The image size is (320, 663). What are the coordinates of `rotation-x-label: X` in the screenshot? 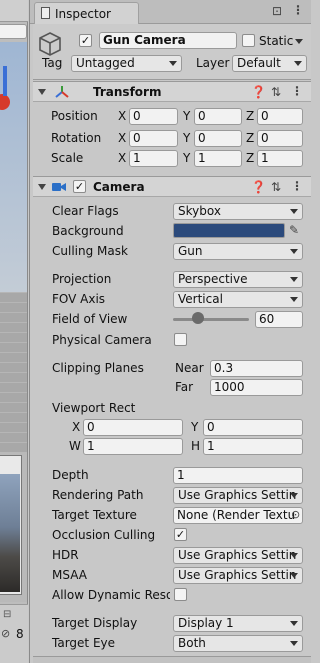 It's located at (122, 138).